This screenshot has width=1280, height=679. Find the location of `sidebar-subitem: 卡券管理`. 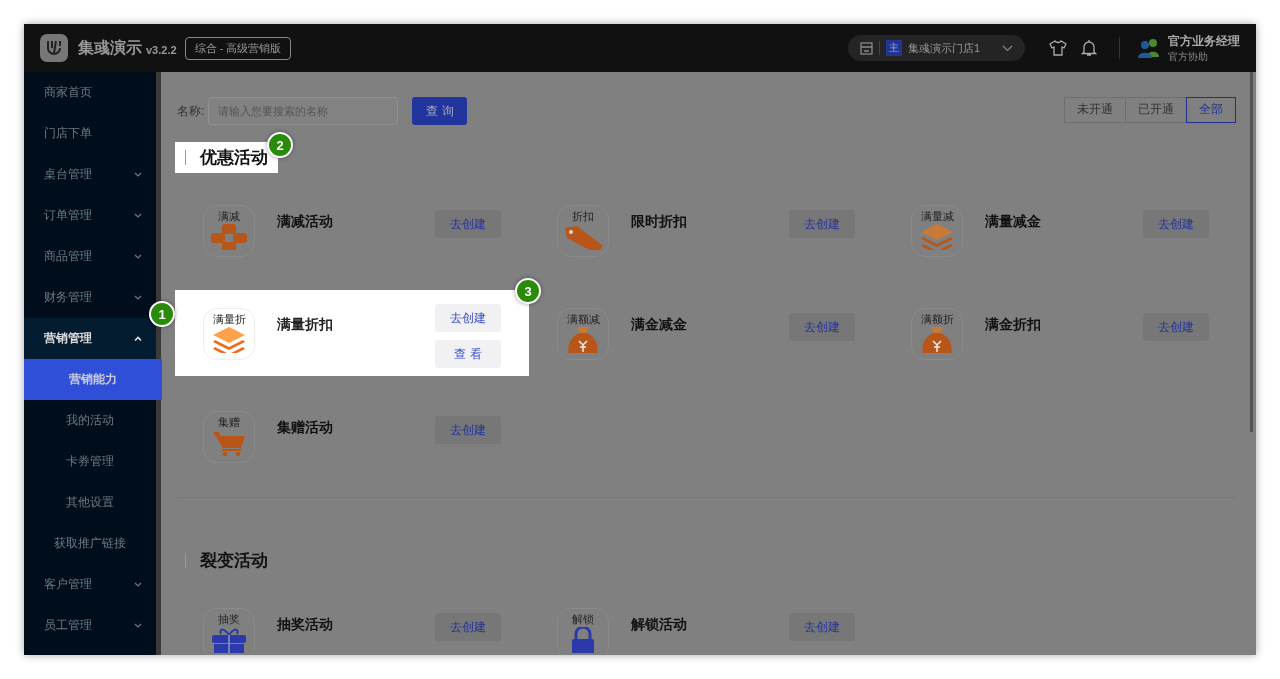

sidebar-subitem: 卡券管理 is located at coordinates (90, 461).